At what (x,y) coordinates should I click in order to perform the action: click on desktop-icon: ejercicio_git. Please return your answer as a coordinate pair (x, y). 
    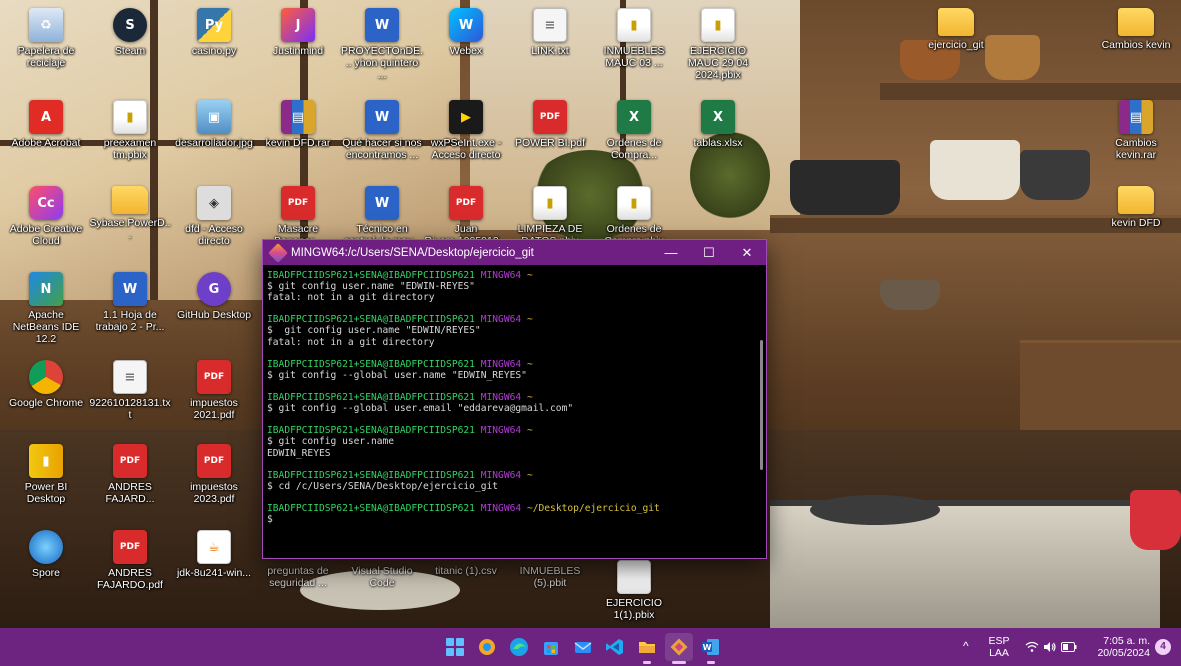
    Looking at the image, I should click on (956, 29).